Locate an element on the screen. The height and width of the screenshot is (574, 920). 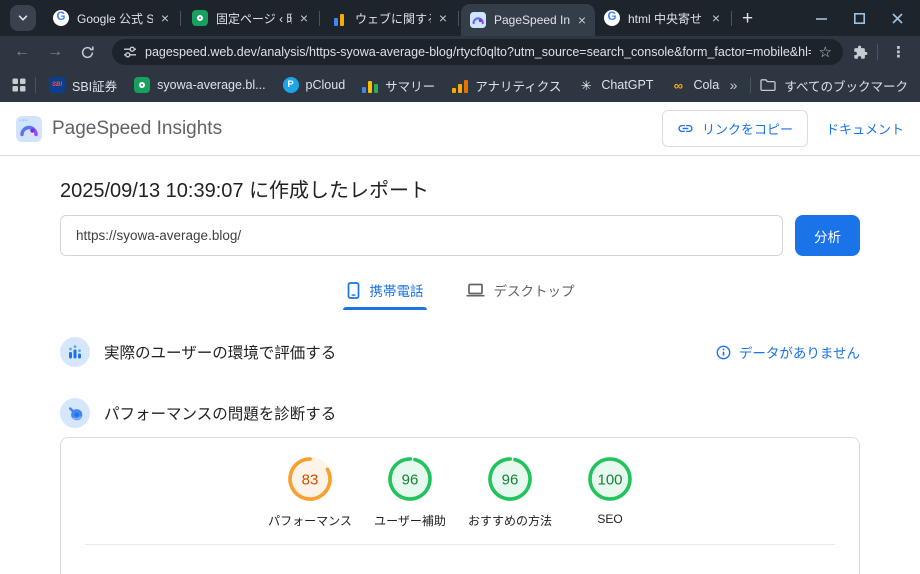
copy-link-button: リンクをコピー is located at coordinates (734, 128).